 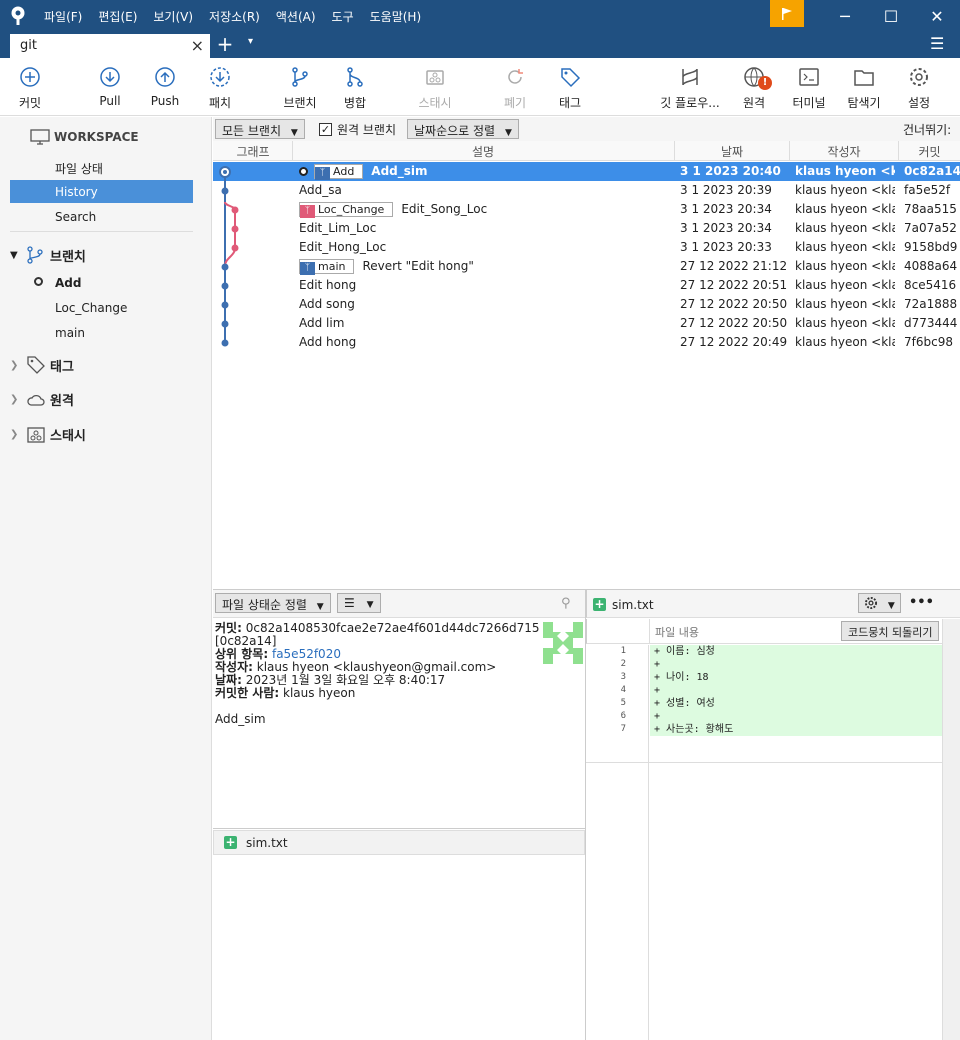 What do you see at coordinates (937, 43) in the screenshot?
I see `hamburger-menu-button: ☰` at bounding box center [937, 43].